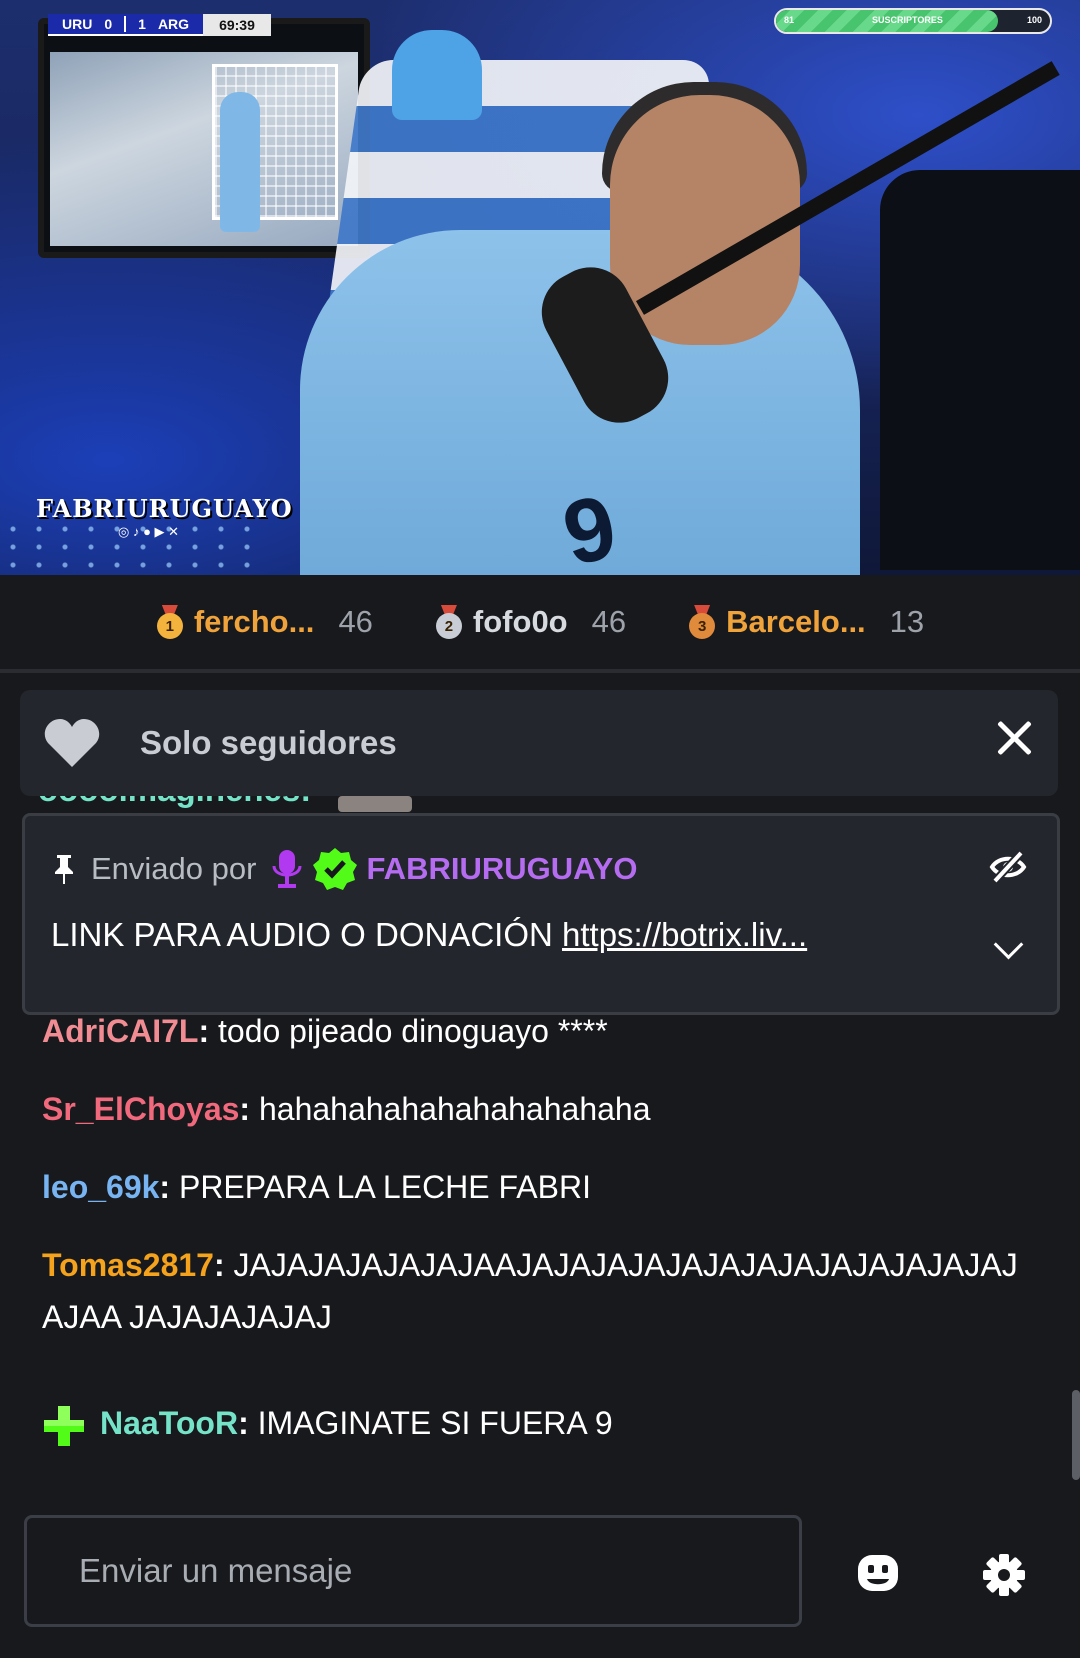 The image size is (1080, 1658). What do you see at coordinates (1008, 944) in the screenshot?
I see `chevron-down-icon` at bounding box center [1008, 944].